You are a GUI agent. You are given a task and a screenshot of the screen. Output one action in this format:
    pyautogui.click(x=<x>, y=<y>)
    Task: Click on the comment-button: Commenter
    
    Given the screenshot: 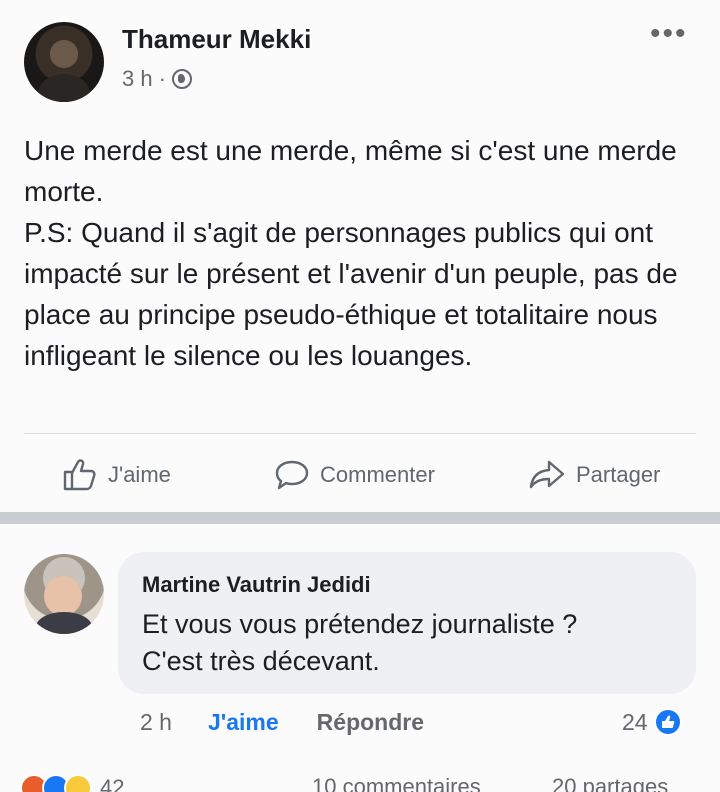 What is the action you would take?
    pyautogui.click(x=354, y=475)
    